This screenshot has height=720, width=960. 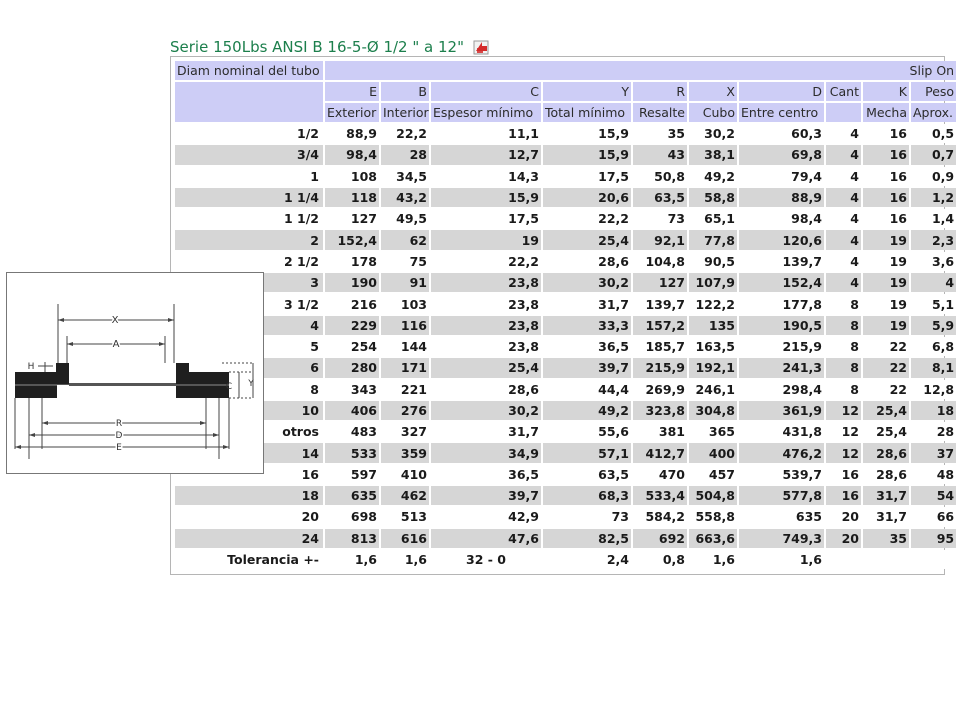 I want to click on table-row: 16 597 410 36,5 63,5 470 457 539,7 16 28,6 48, so click(x=566, y=474).